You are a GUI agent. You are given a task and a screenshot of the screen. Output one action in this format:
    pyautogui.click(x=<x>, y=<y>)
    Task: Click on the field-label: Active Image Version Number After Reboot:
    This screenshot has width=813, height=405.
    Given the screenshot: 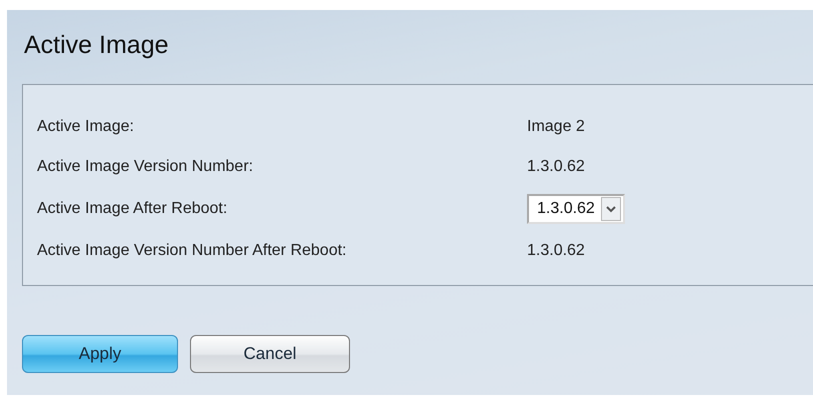 What is the action you would take?
    pyautogui.click(x=192, y=251)
    